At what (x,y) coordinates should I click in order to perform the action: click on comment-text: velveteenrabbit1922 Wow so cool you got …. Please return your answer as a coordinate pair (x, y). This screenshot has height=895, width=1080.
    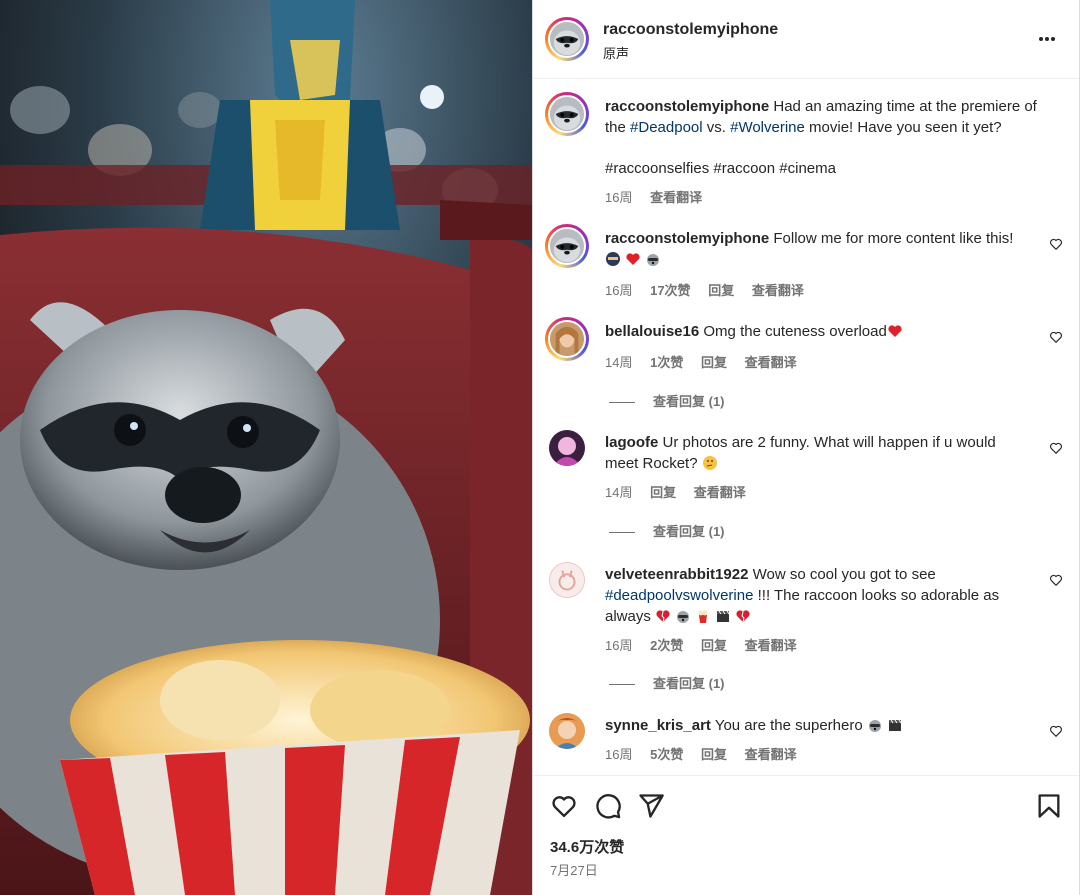
    Looking at the image, I should click on (815, 595).